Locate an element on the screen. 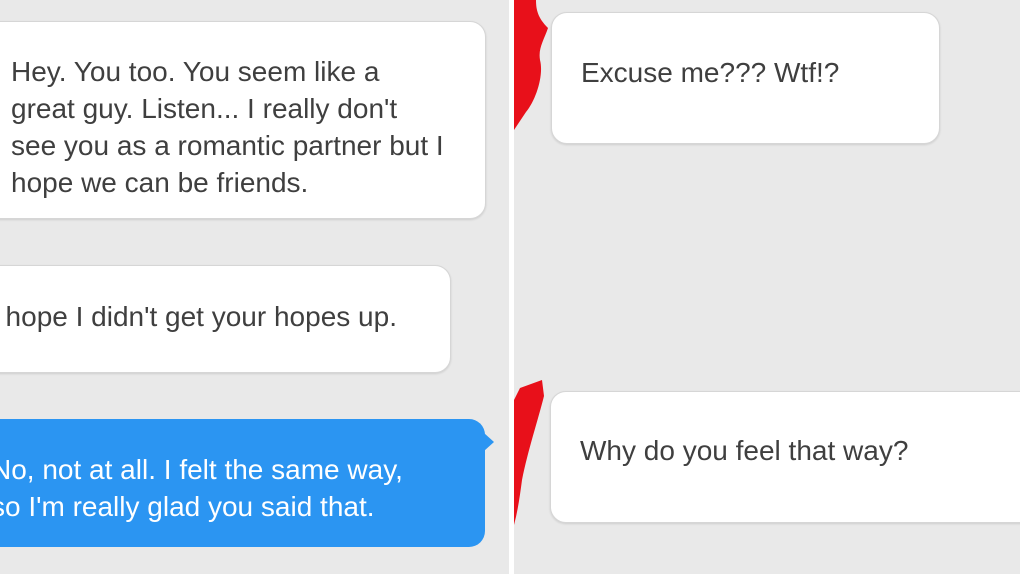 This screenshot has width=1020, height=574. message-line: Why do you feel that way? is located at coordinates (744, 450).